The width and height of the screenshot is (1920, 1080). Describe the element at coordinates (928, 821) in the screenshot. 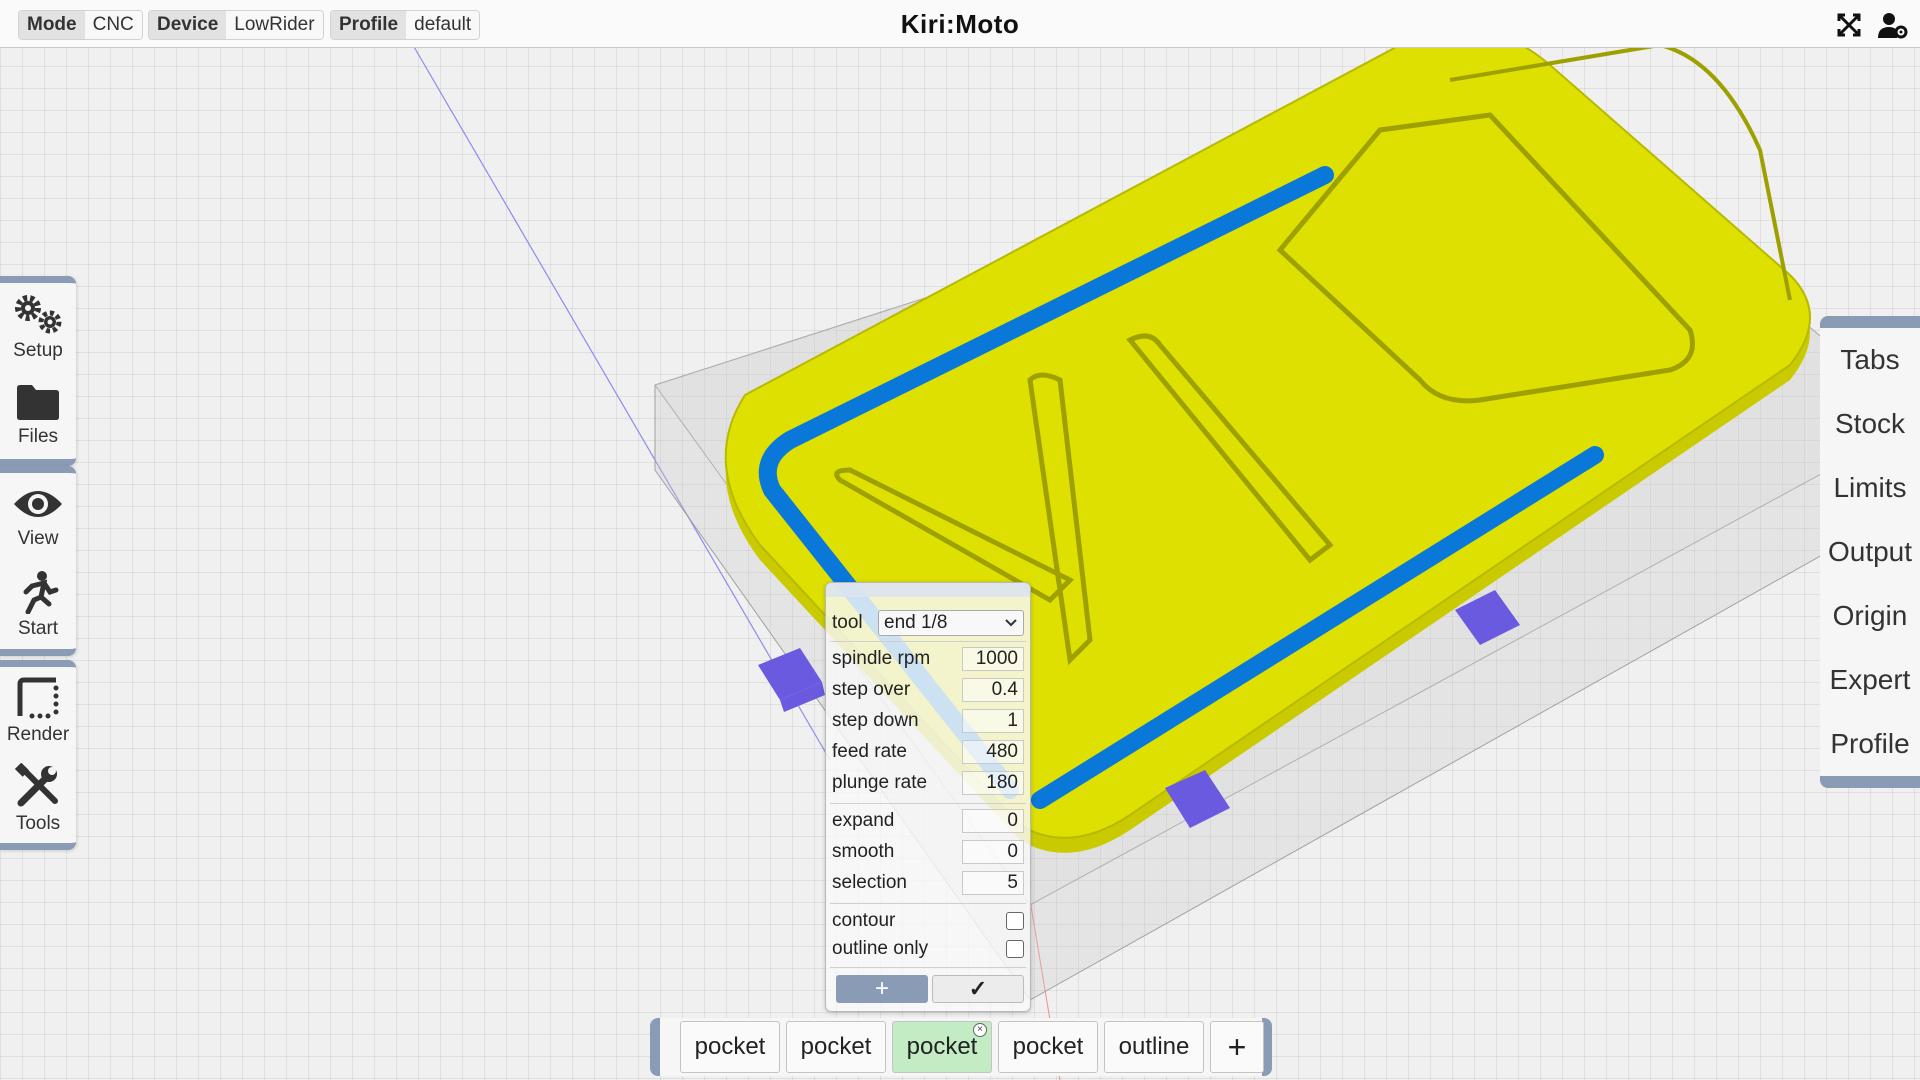

I see `expand-row: expand 0` at that location.